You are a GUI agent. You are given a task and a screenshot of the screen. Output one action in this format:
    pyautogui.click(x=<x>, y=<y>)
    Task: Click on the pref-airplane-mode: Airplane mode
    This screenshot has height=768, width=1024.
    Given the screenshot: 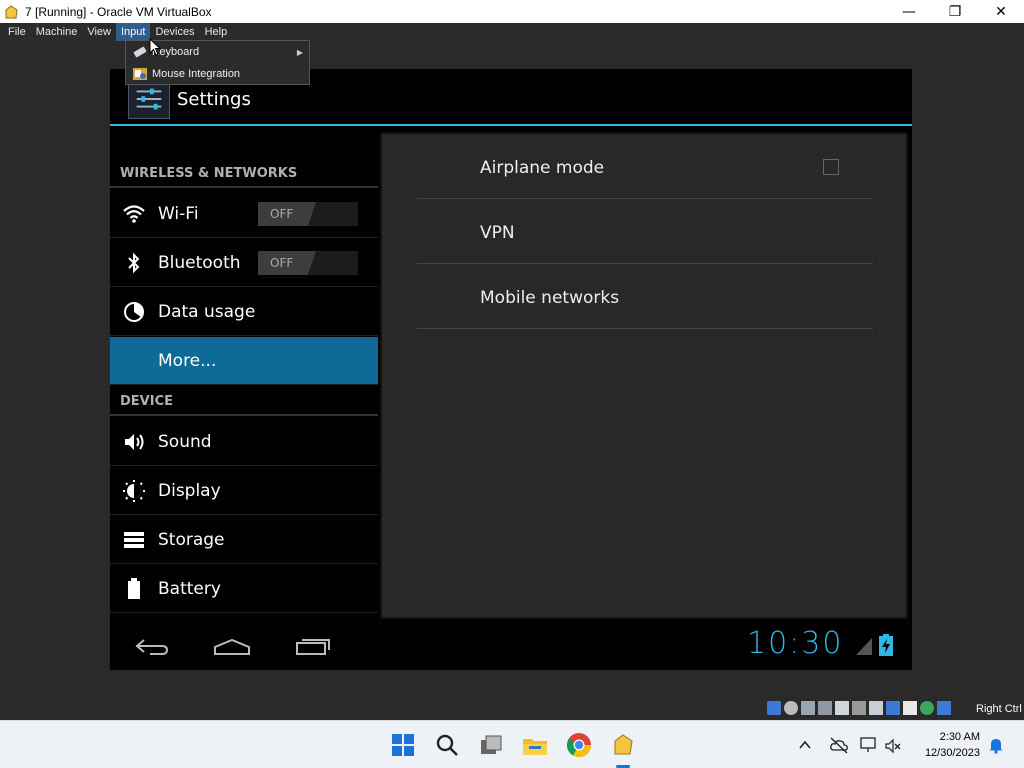 What is the action you would take?
    pyautogui.click(x=645, y=166)
    